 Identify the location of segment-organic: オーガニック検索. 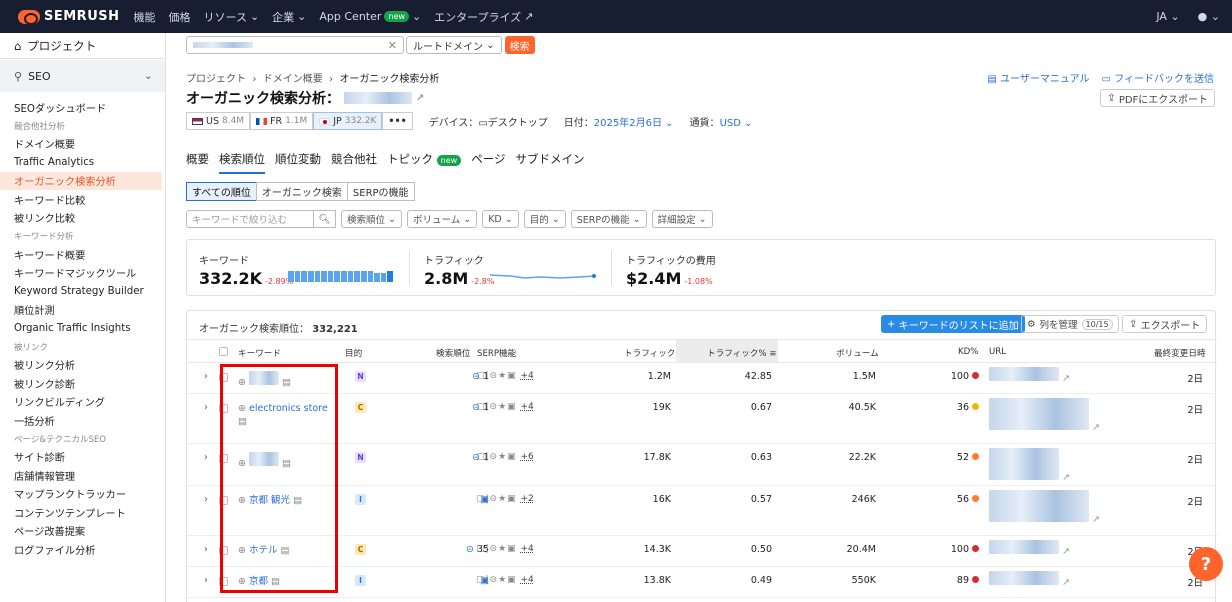
(301, 191).